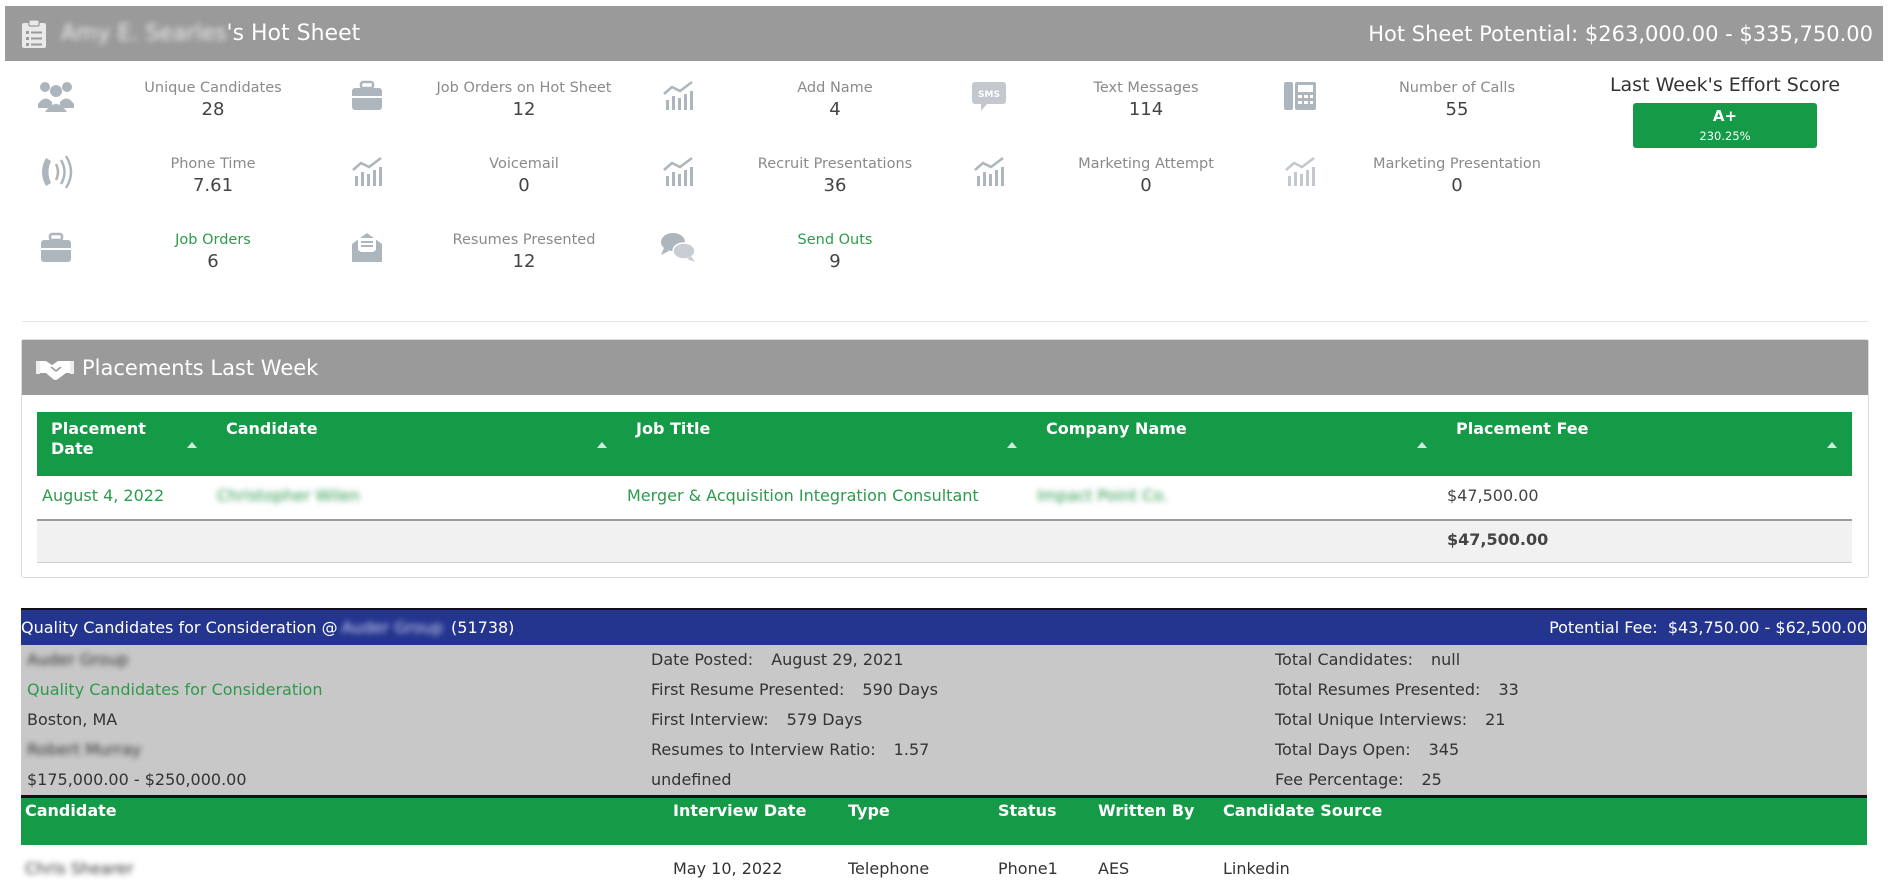 This screenshot has width=1888, height=892. I want to click on stat-number-of-calls: Number of Calls 55, so click(1422, 103).